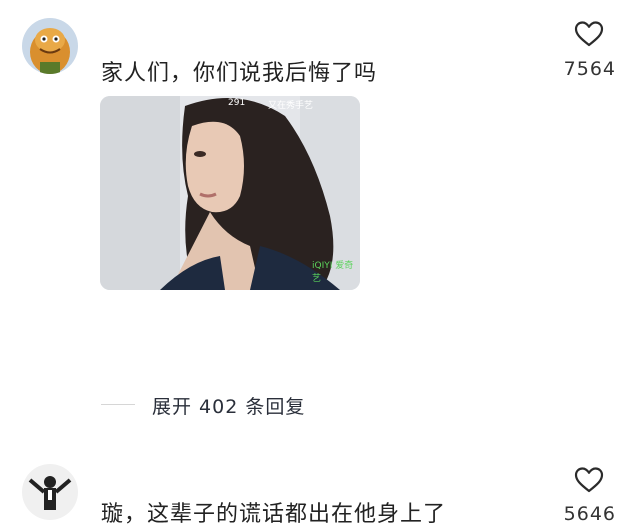  Describe the element at coordinates (589, 69) in the screenshot. I see `like-count: 7564` at that location.